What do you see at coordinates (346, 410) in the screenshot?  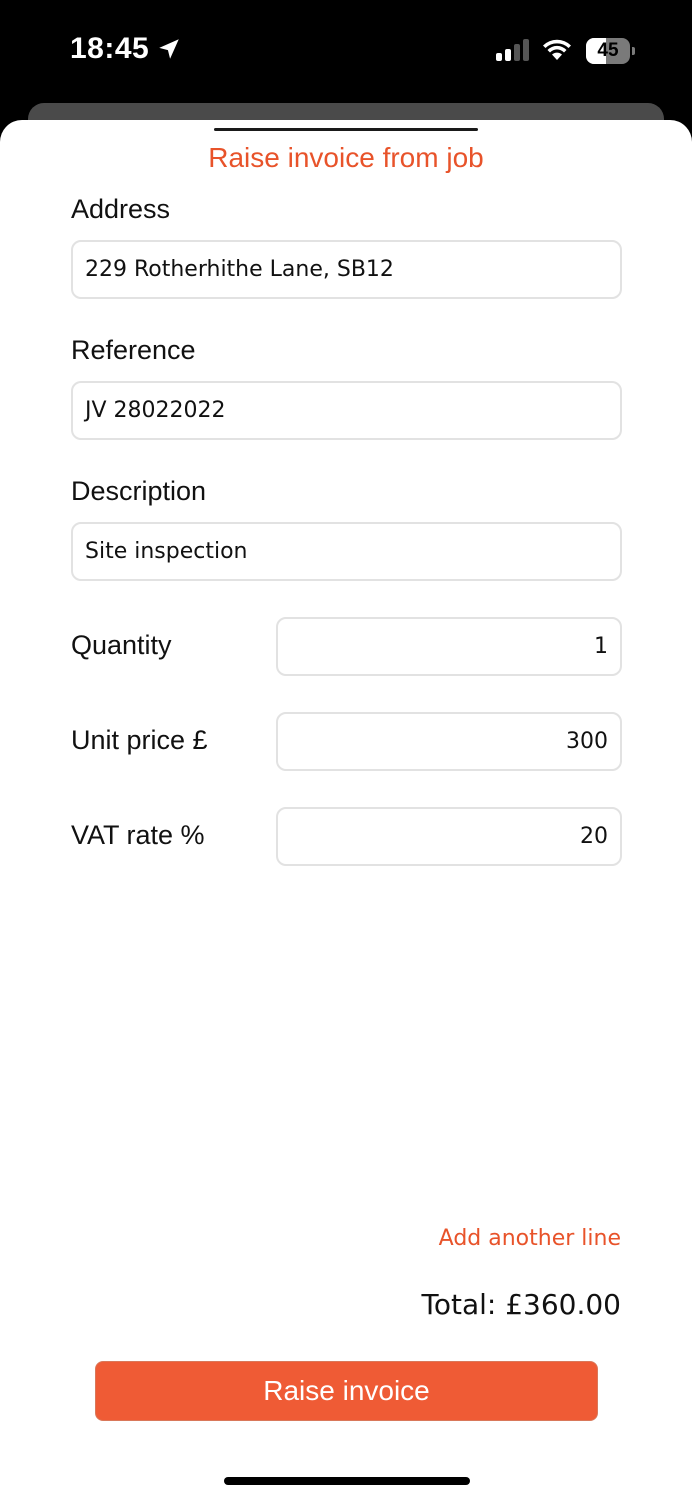 I see `reference-input: JV 28022022` at bounding box center [346, 410].